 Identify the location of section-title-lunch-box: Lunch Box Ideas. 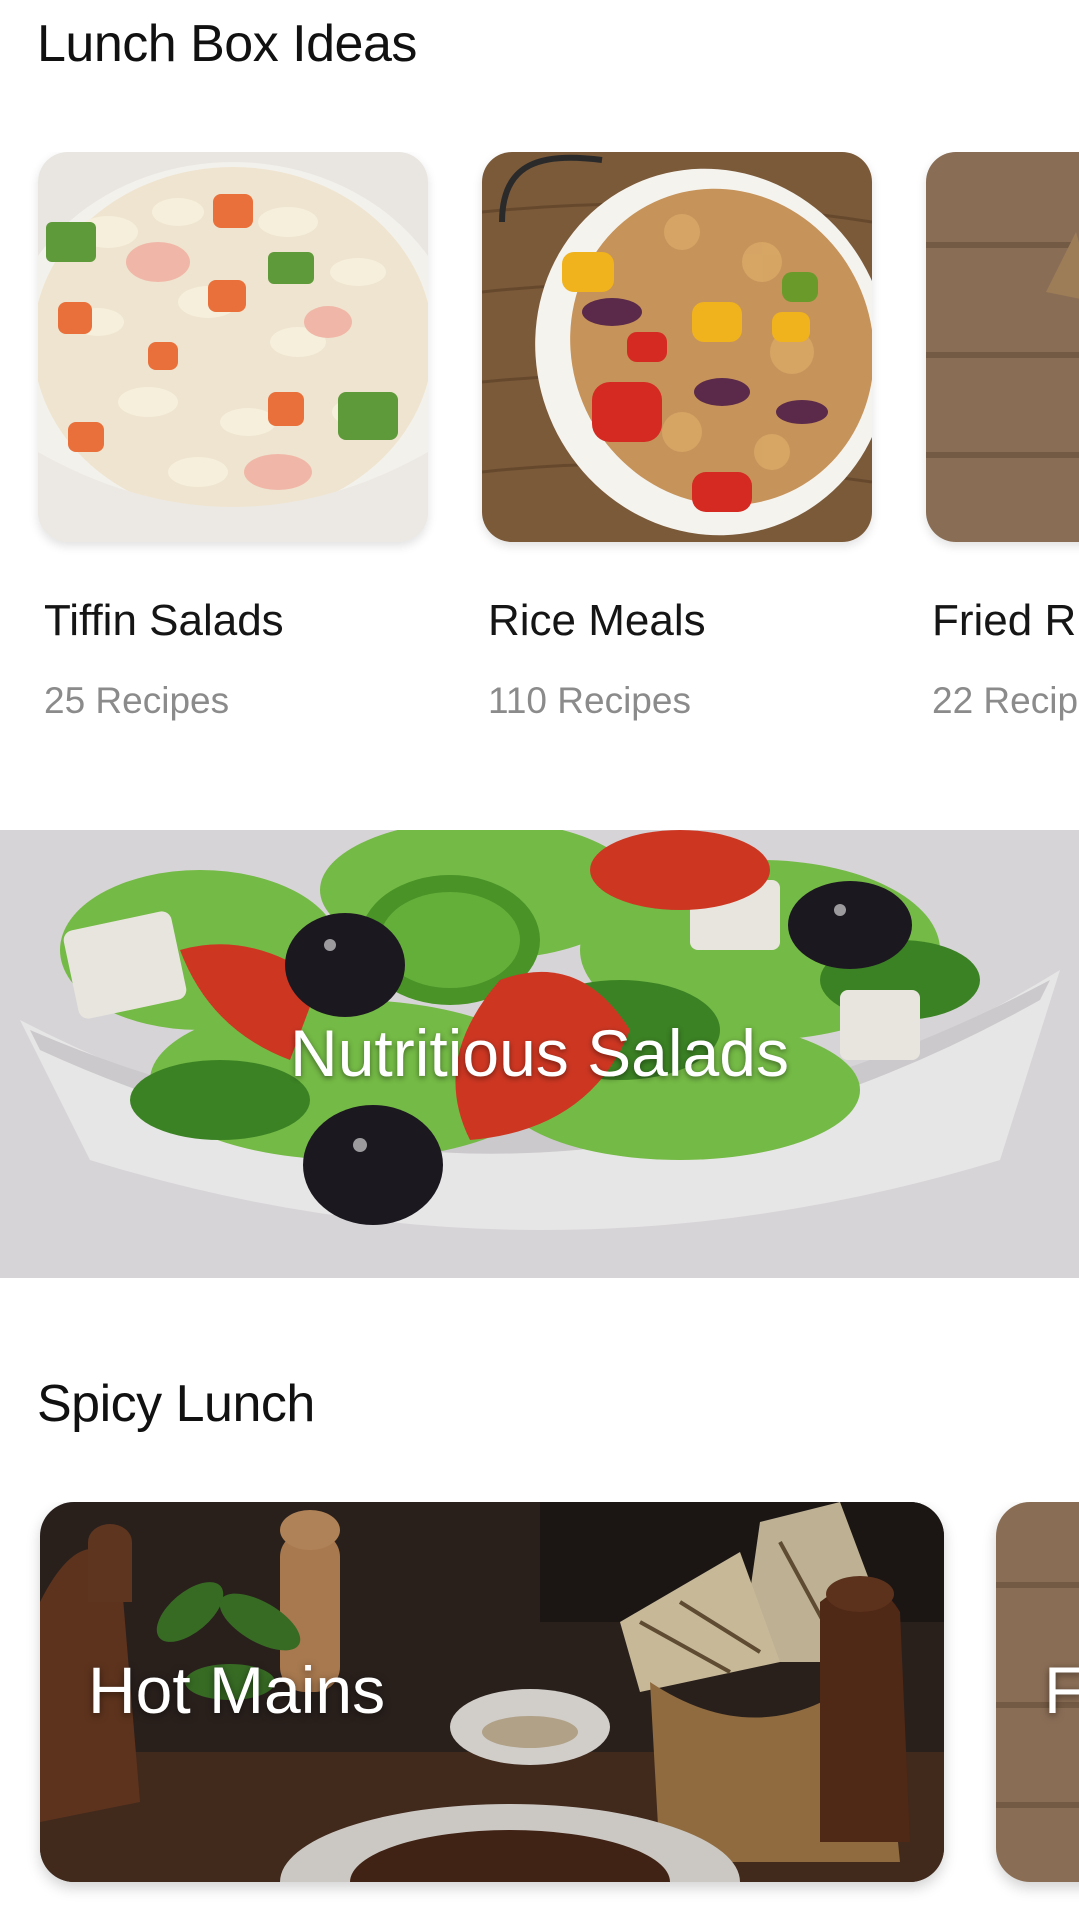
(227, 44).